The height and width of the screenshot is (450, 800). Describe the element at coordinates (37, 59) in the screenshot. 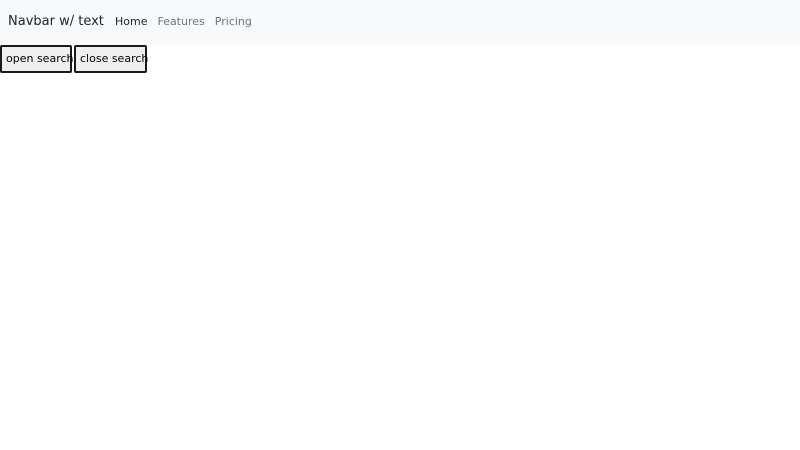

I see `open-search-button: open search` at that location.